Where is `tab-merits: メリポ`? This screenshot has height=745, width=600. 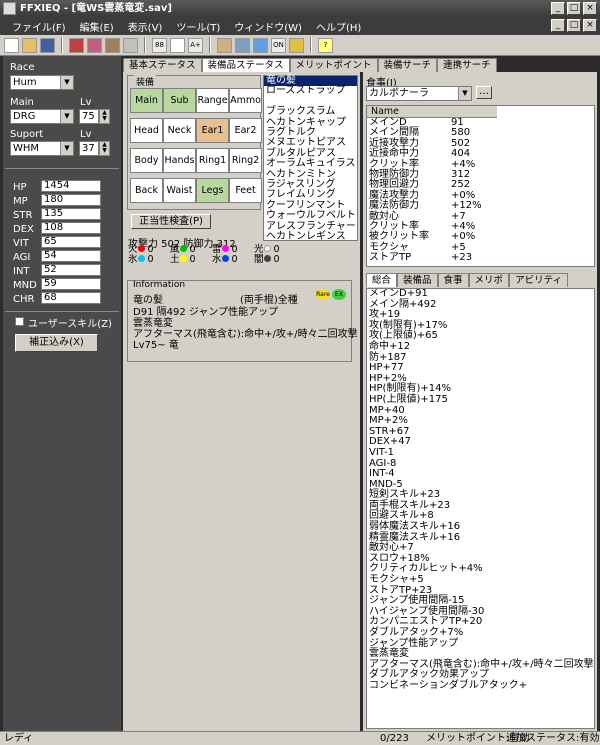 tab-merits: メリポ is located at coordinates (489, 280).